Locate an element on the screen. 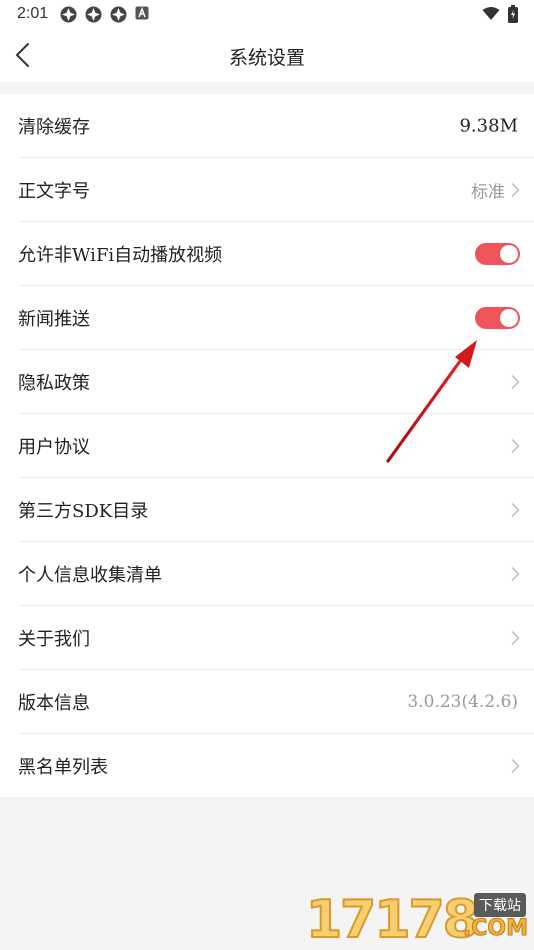 The width and height of the screenshot is (534, 950). setting-label: 用户协议 is located at coordinates (54, 447).